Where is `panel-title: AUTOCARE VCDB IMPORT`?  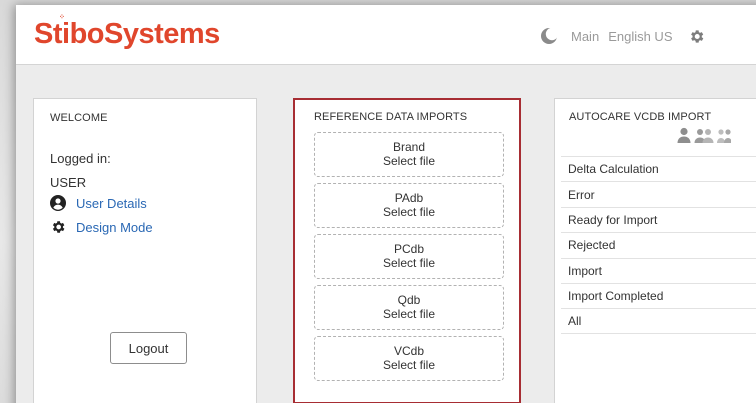
panel-title: AUTOCARE VCDB IMPORT is located at coordinates (640, 117).